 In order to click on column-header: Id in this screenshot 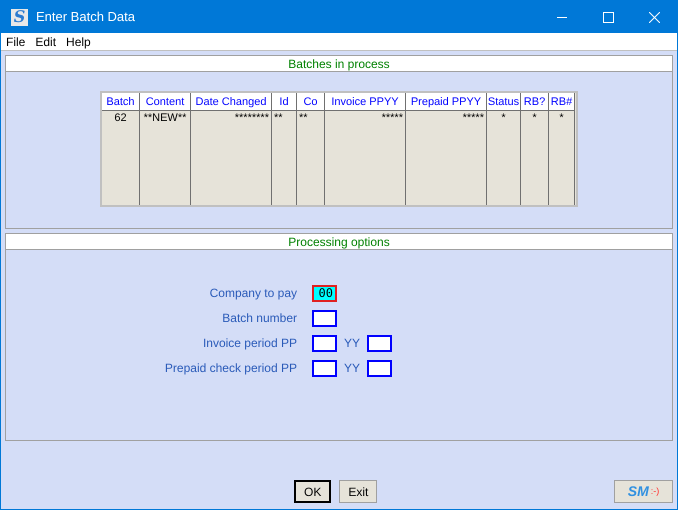, I will do `click(284, 102)`.